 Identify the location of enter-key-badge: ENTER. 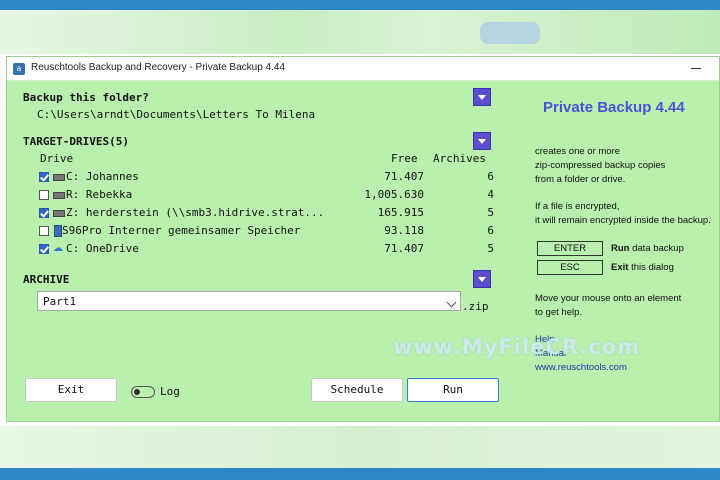
(570, 248).